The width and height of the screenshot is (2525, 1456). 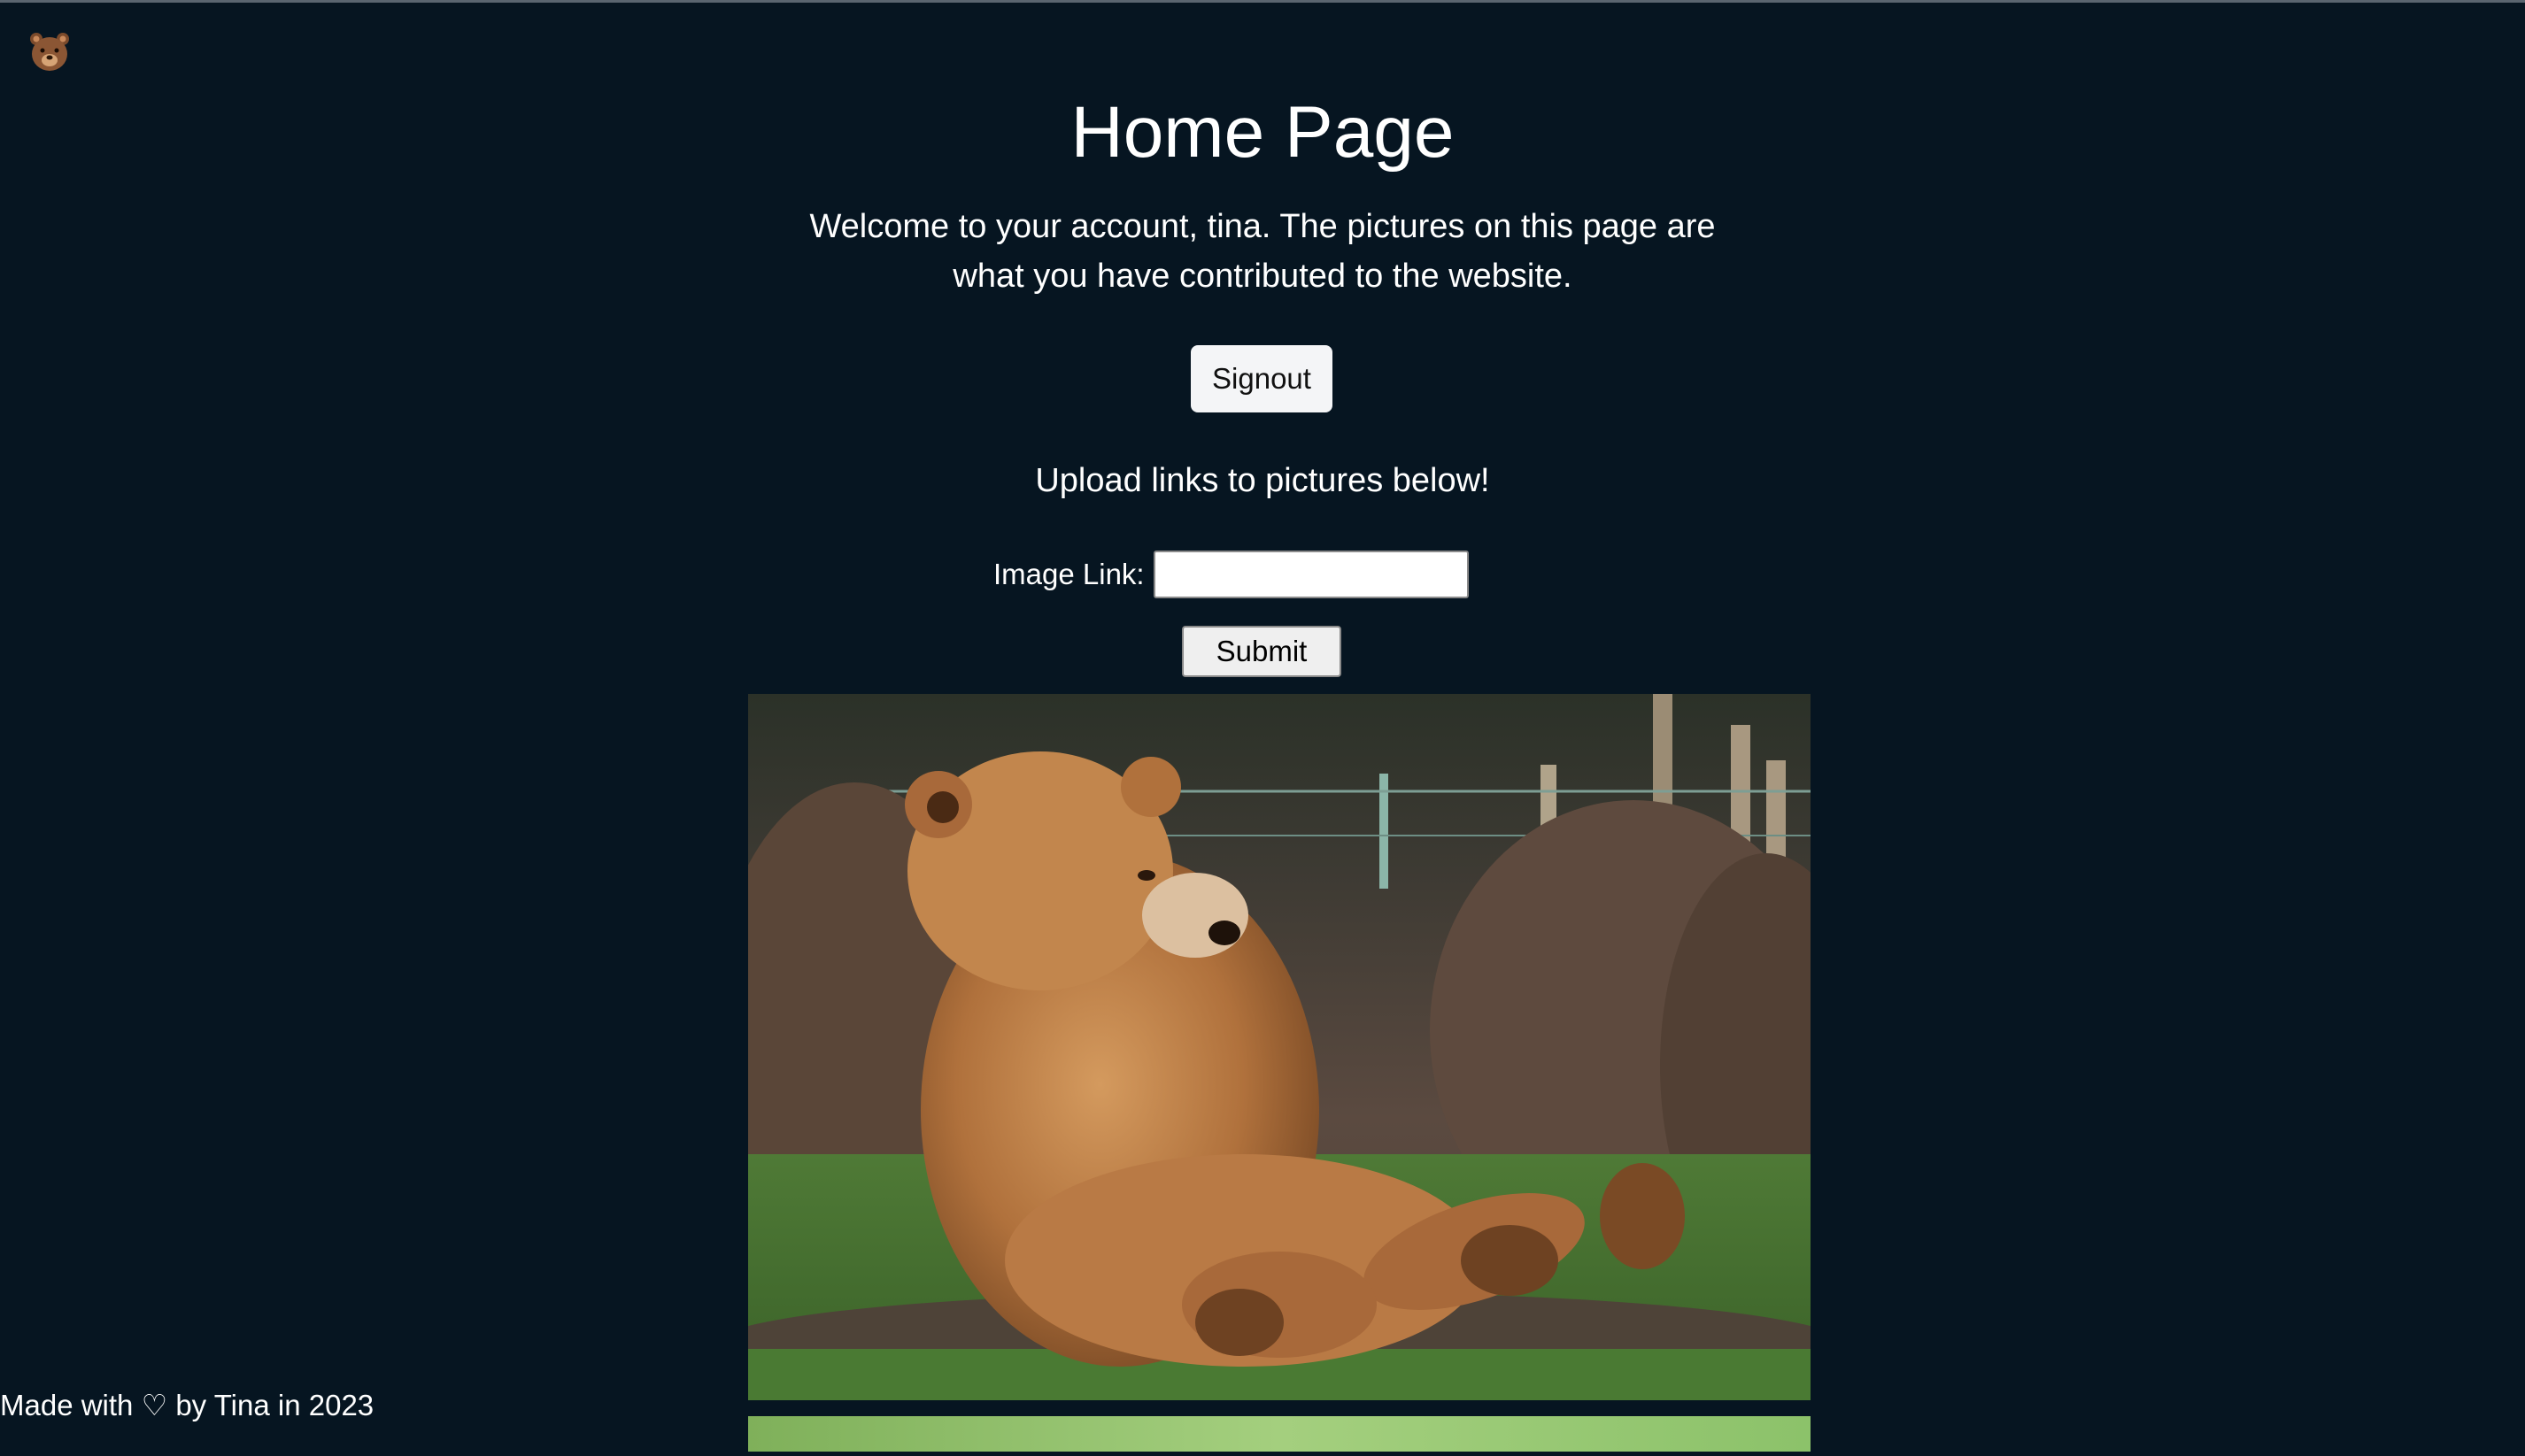 I want to click on signout-button: Signout, so click(x=1261, y=378).